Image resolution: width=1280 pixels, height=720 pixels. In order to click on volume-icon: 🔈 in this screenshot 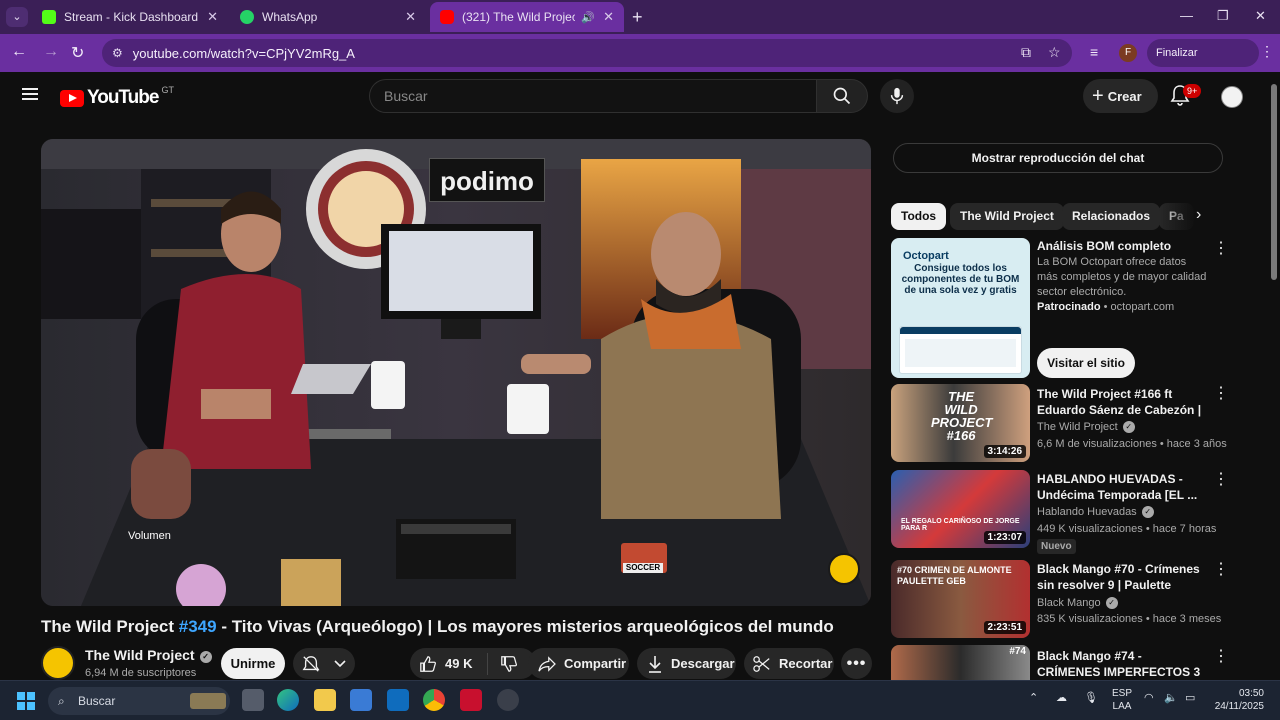, I will do `click(1171, 697)`.